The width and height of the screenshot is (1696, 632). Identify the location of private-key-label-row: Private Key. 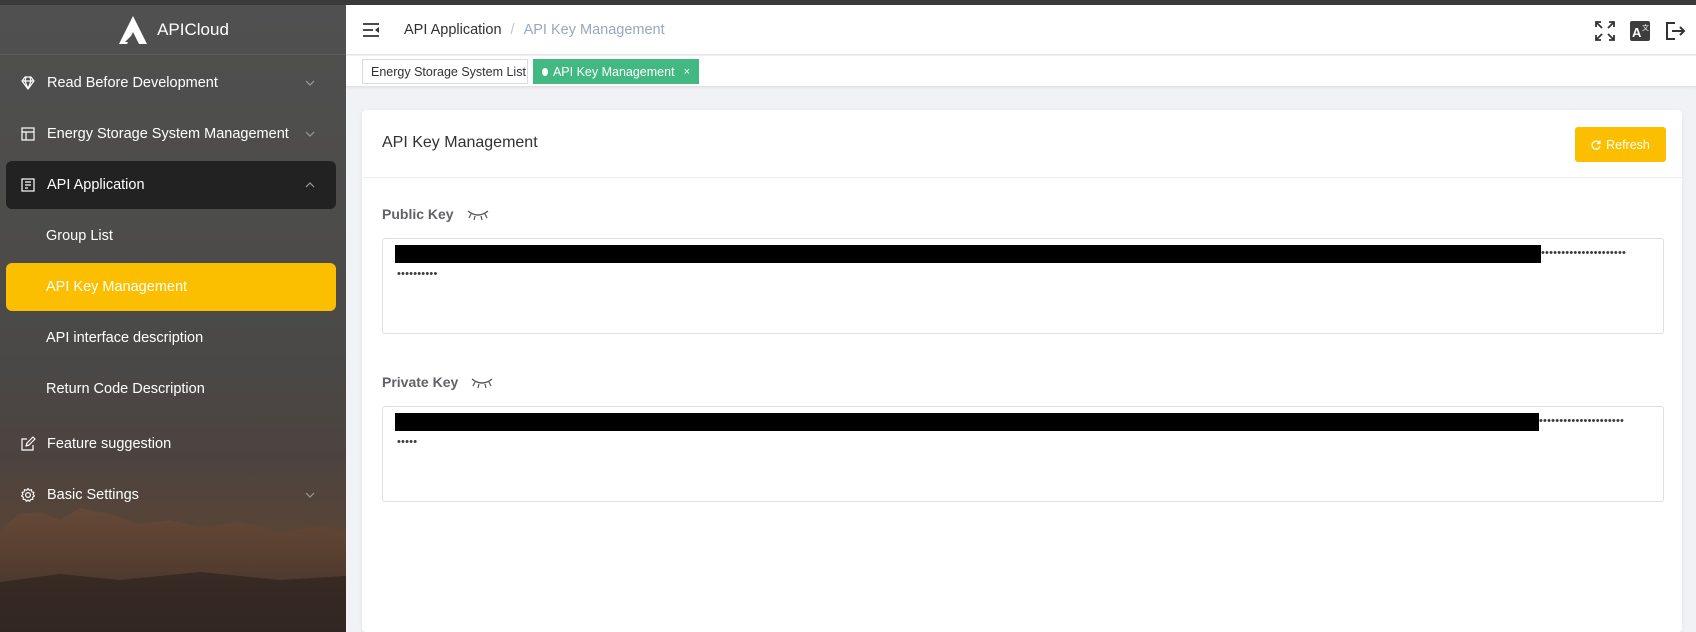
(438, 382).